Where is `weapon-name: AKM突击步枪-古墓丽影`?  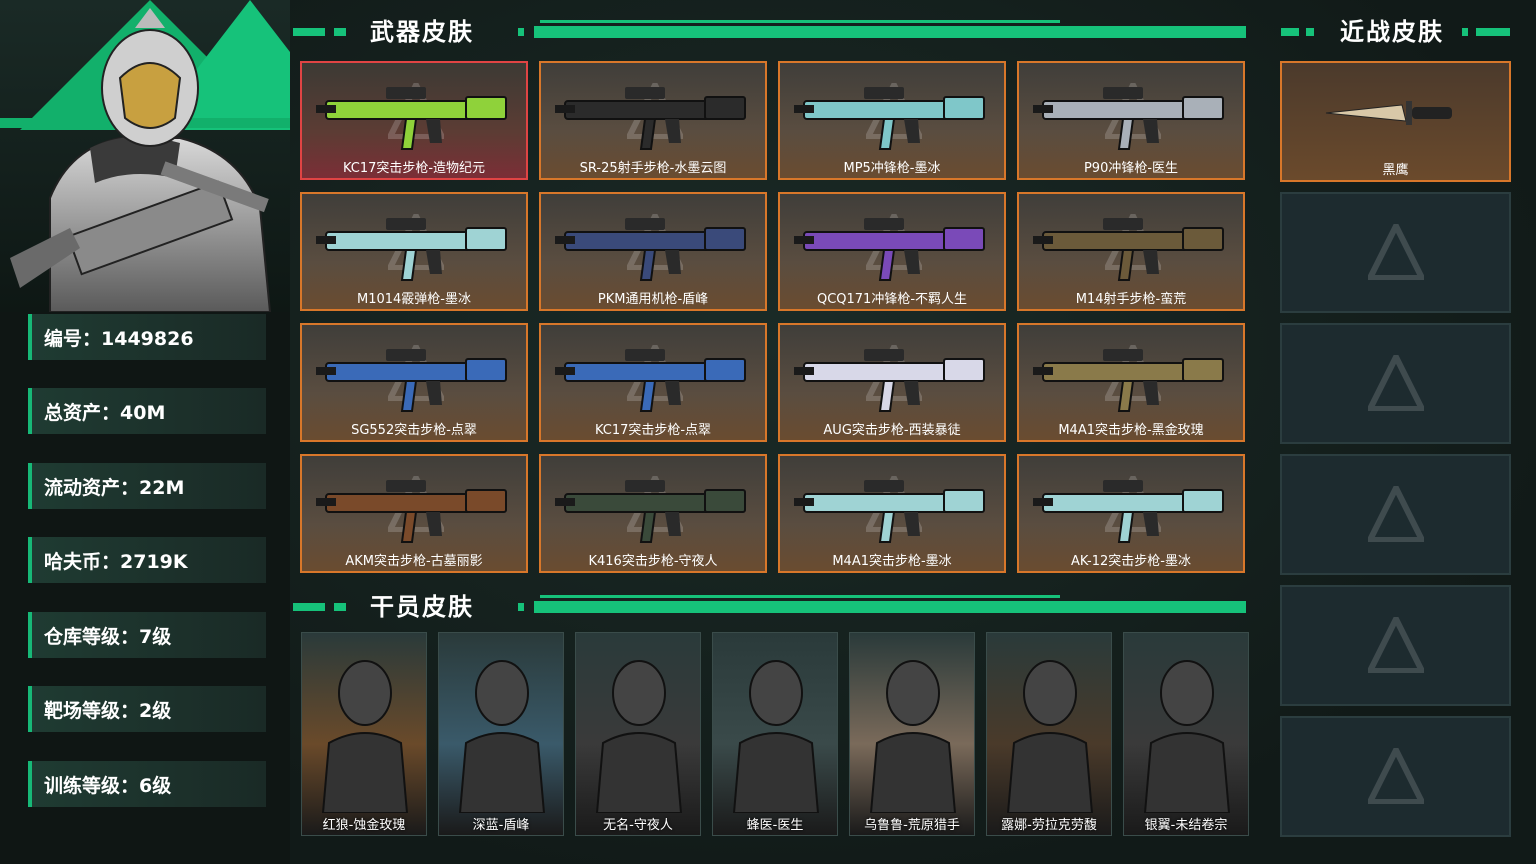 weapon-name: AKM突击步枪-古墓丽影 is located at coordinates (414, 561).